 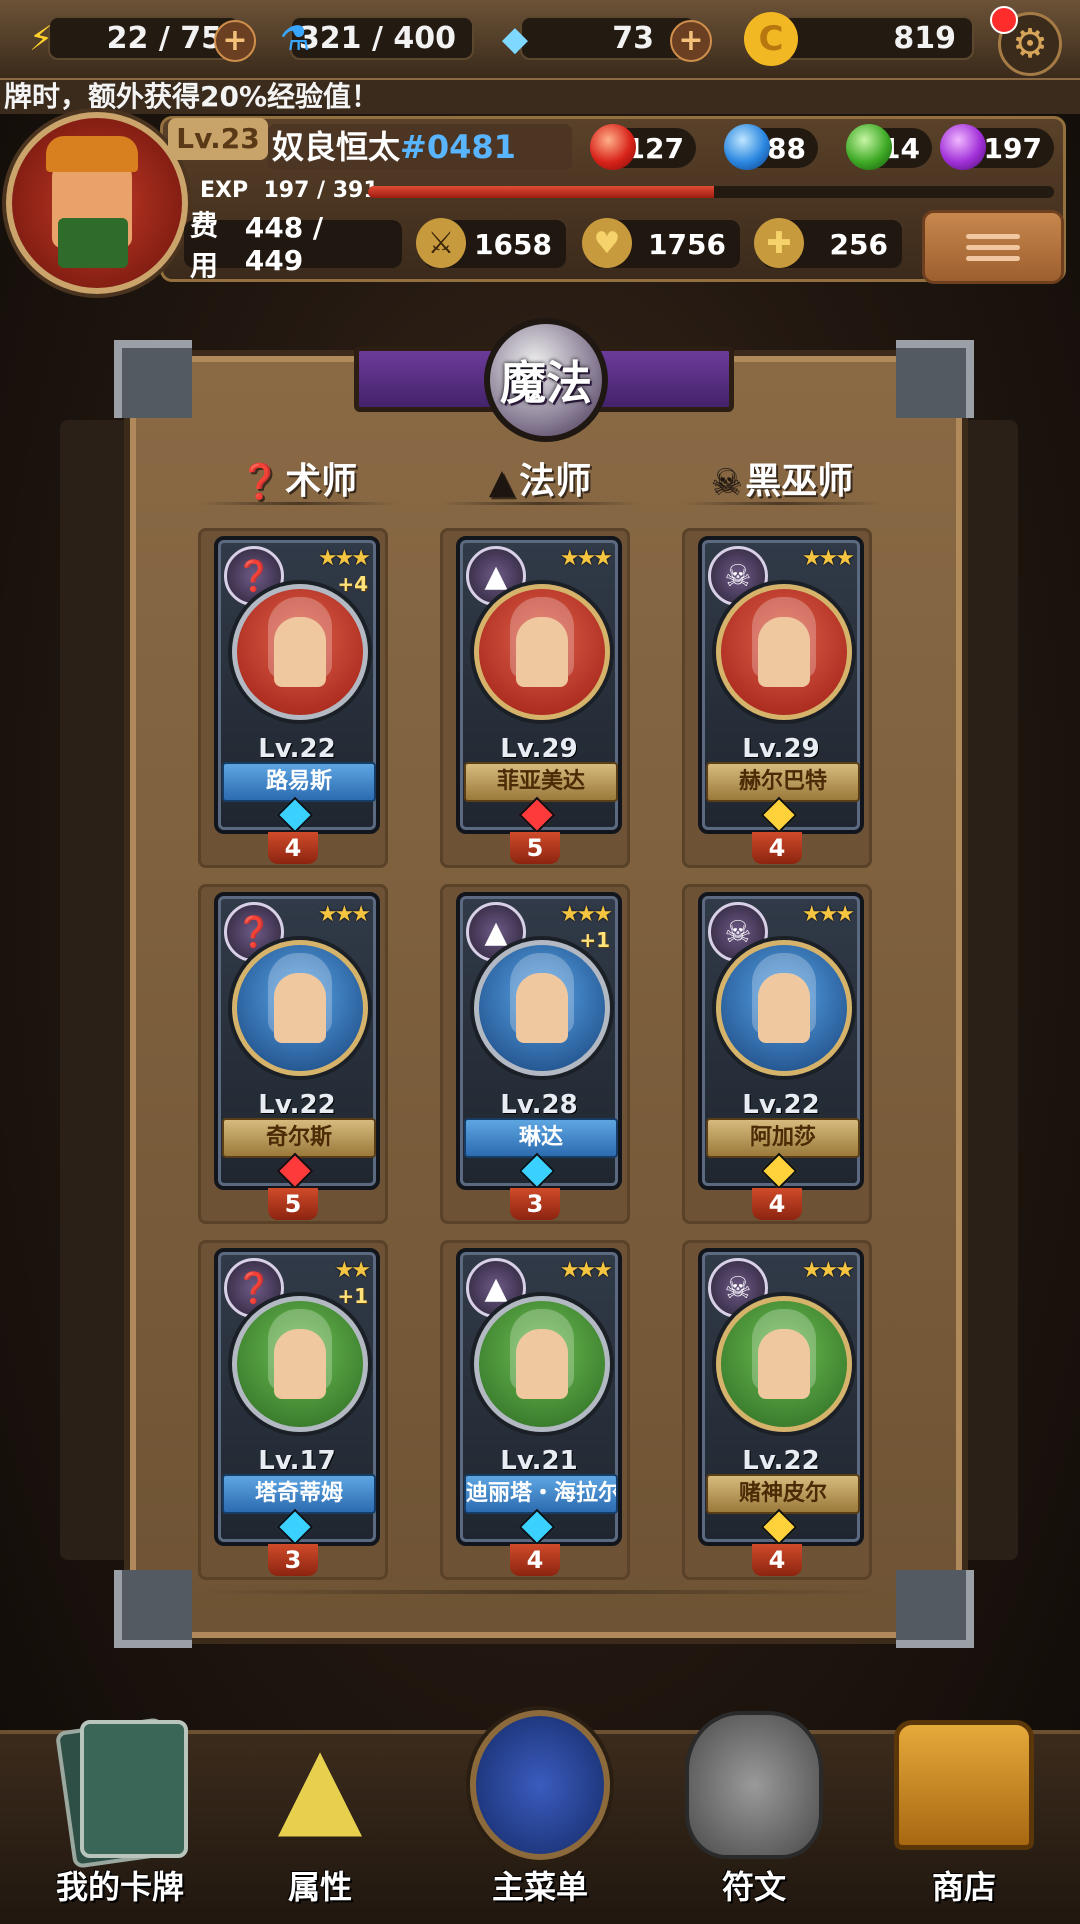 What do you see at coordinates (458, 147) in the screenshot?
I see `player-tag: #0481` at bounding box center [458, 147].